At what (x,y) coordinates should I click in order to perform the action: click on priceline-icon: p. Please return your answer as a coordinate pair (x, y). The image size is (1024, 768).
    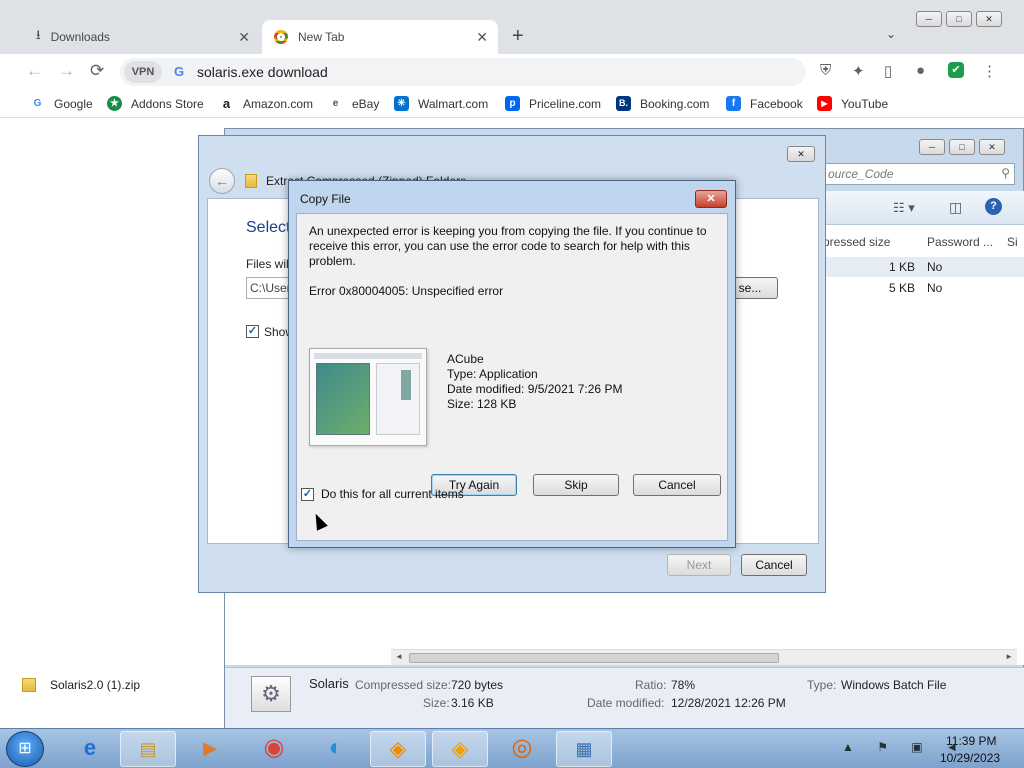
    Looking at the image, I should click on (512, 103).